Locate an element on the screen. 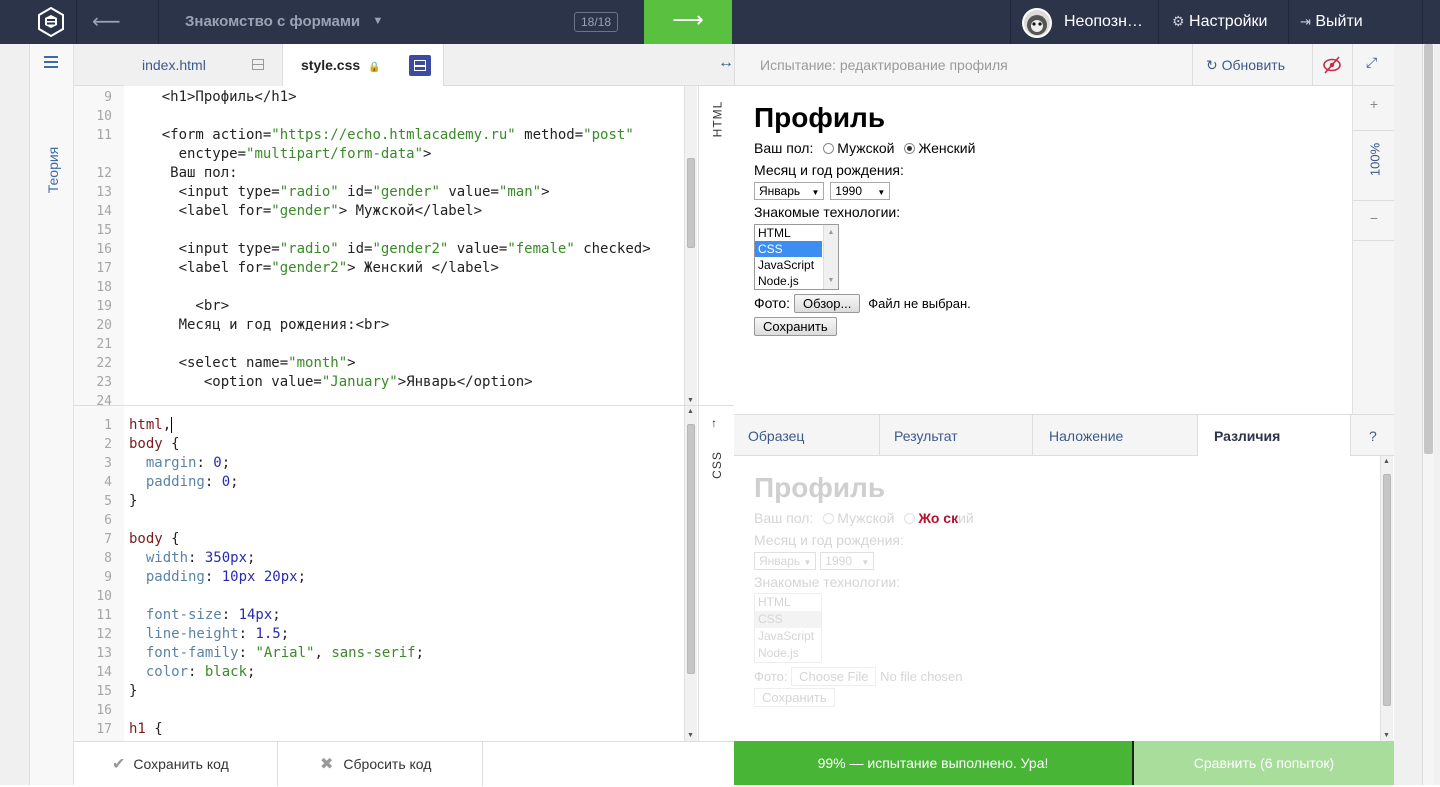  tab-result: Результат is located at coordinates (956, 436).